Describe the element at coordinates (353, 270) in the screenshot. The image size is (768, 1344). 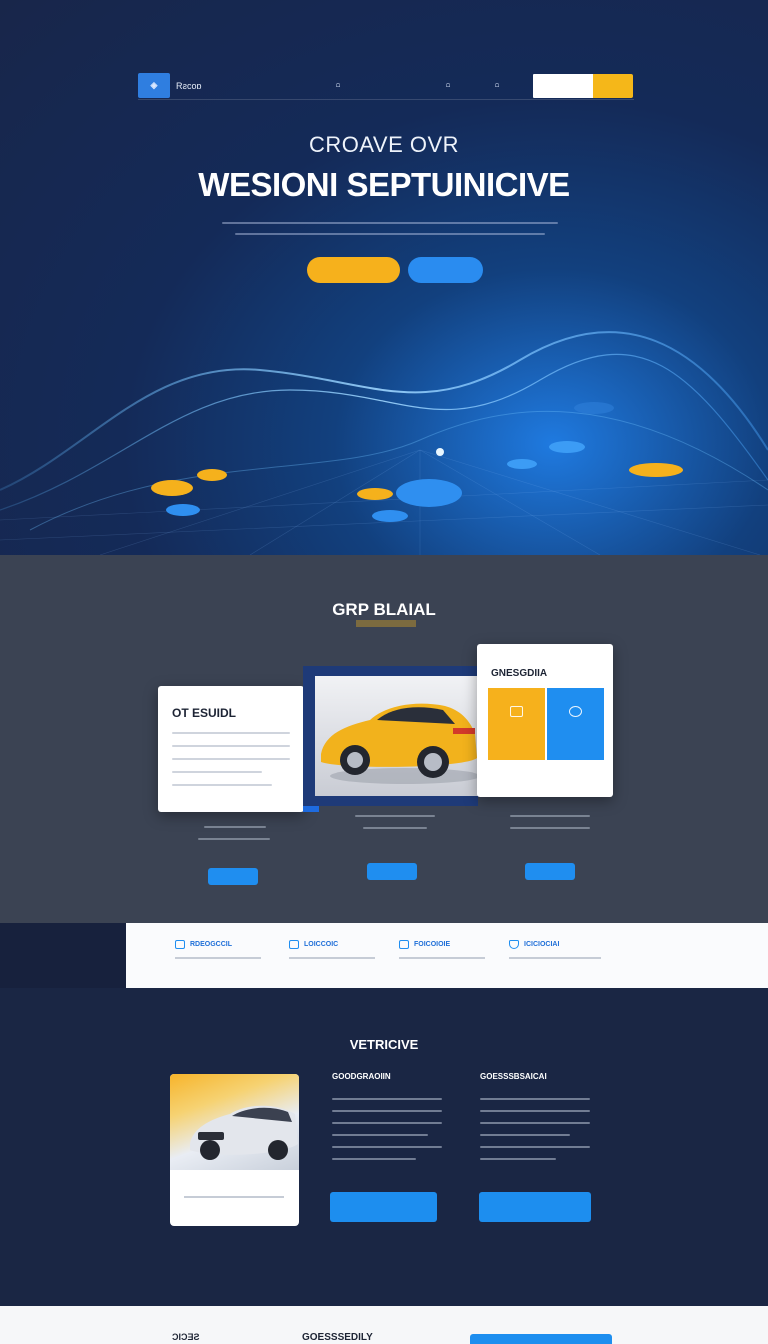
I see `hero-primary-button` at that location.